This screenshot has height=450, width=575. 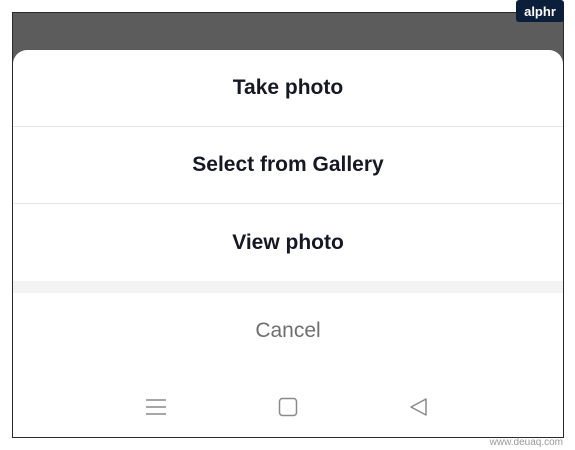 What do you see at coordinates (526, 442) in the screenshot?
I see `watermark: www.deuaq.com` at bounding box center [526, 442].